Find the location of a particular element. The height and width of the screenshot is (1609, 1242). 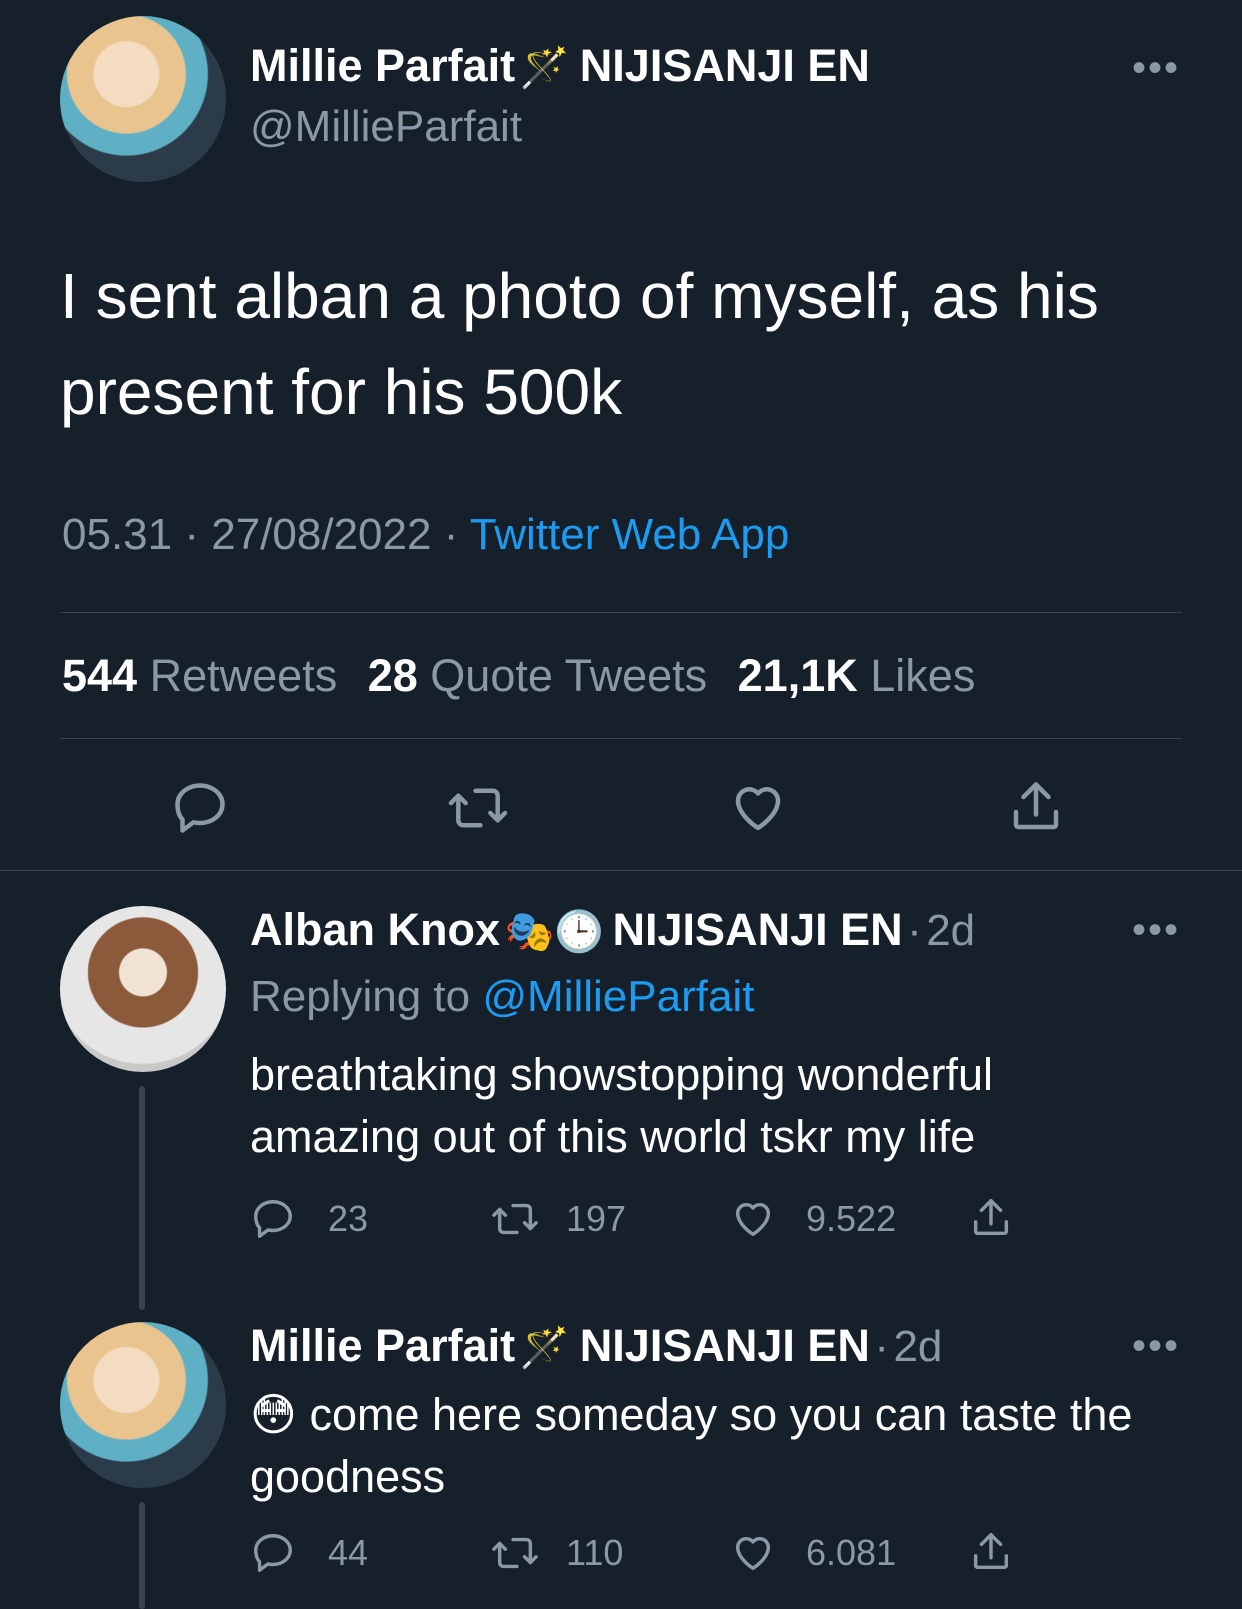

engagement-stats: 544 Retweets 28 Quote Tweets 21,1K Likes is located at coordinates (518, 676).